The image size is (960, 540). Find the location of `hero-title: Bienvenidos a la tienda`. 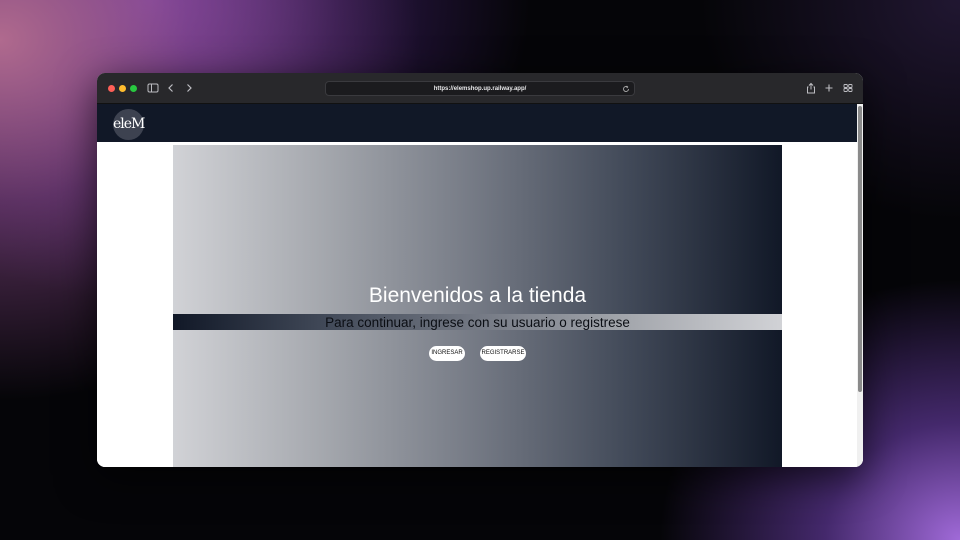

hero-title: Bienvenidos a la tienda is located at coordinates (477, 295).